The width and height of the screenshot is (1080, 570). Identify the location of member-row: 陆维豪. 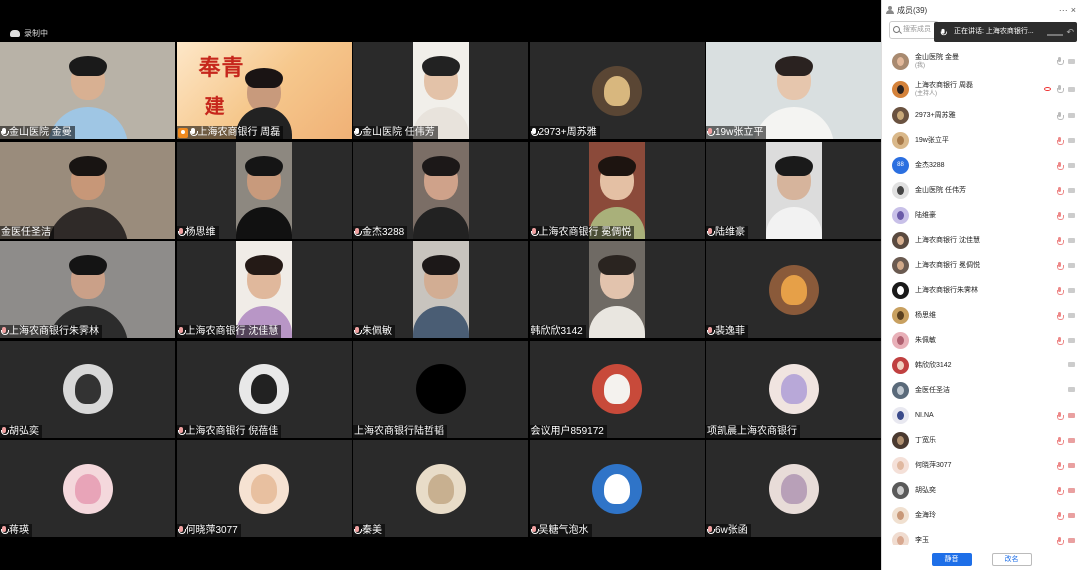
(981, 215).